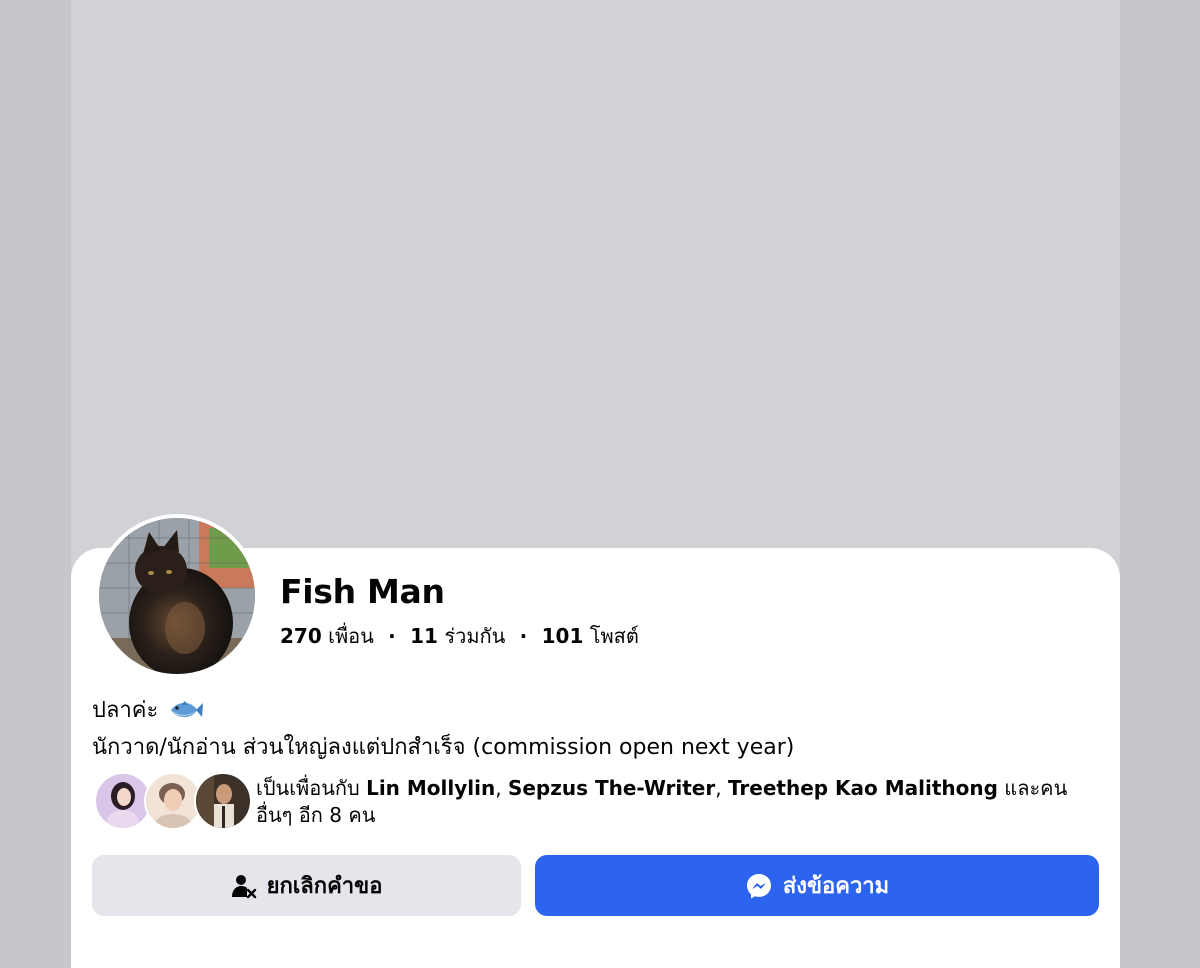 The height and width of the screenshot is (968, 1200). I want to click on message-label: ส่งข้อความ, so click(836, 886).